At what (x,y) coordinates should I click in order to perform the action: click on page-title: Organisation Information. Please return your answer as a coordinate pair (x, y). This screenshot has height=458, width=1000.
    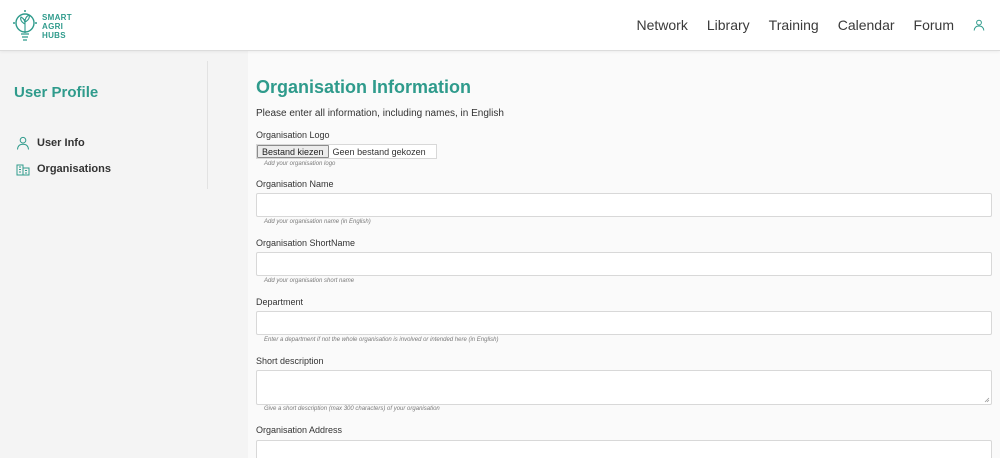
    Looking at the image, I should click on (364, 87).